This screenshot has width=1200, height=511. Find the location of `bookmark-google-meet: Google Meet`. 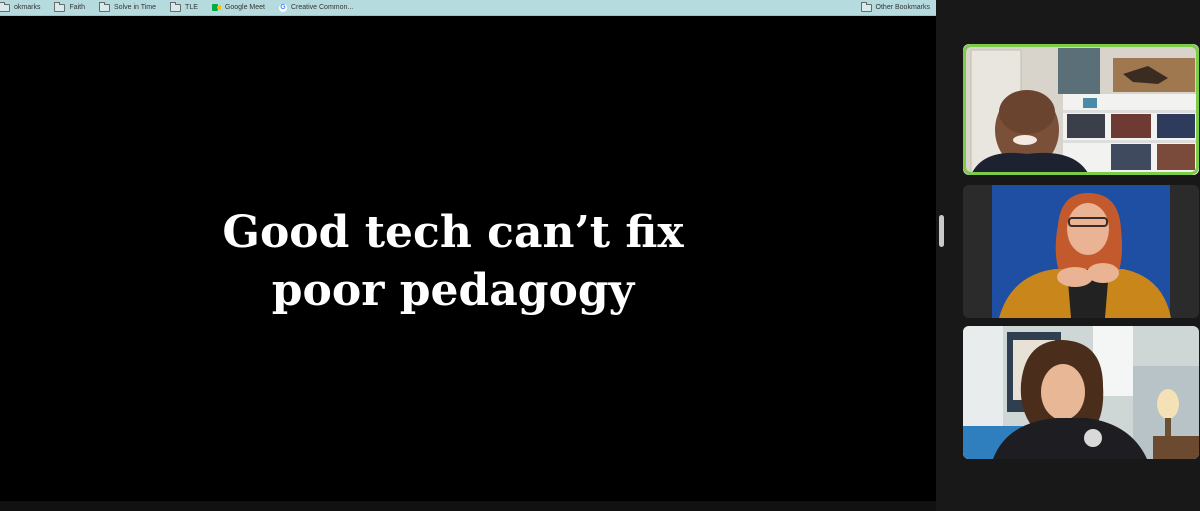

bookmark-google-meet: Google Meet is located at coordinates (238, 7).